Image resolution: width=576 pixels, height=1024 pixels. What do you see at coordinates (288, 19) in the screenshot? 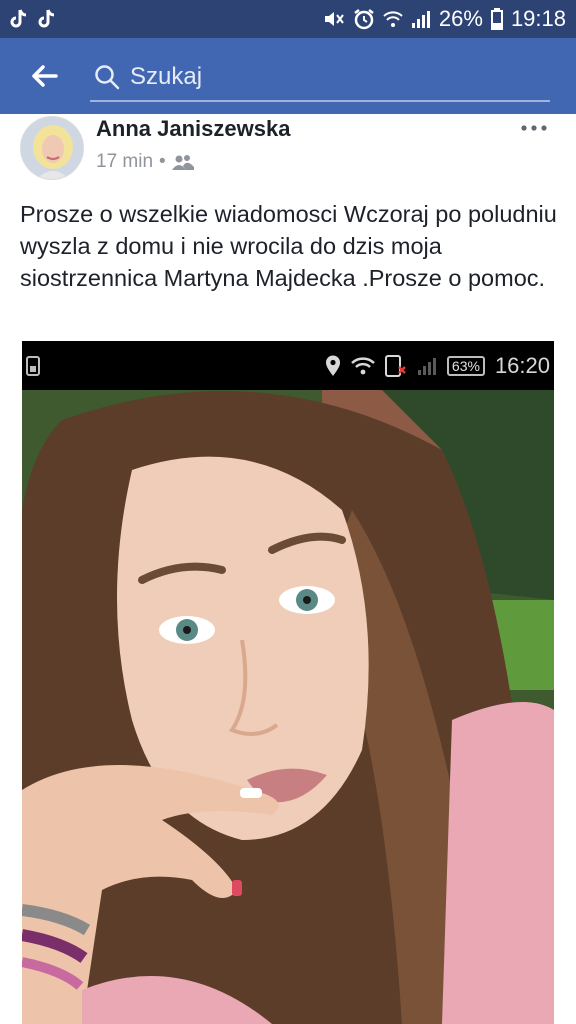
I see `status-bar: 26% 19:18` at bounding box center [288, 19].